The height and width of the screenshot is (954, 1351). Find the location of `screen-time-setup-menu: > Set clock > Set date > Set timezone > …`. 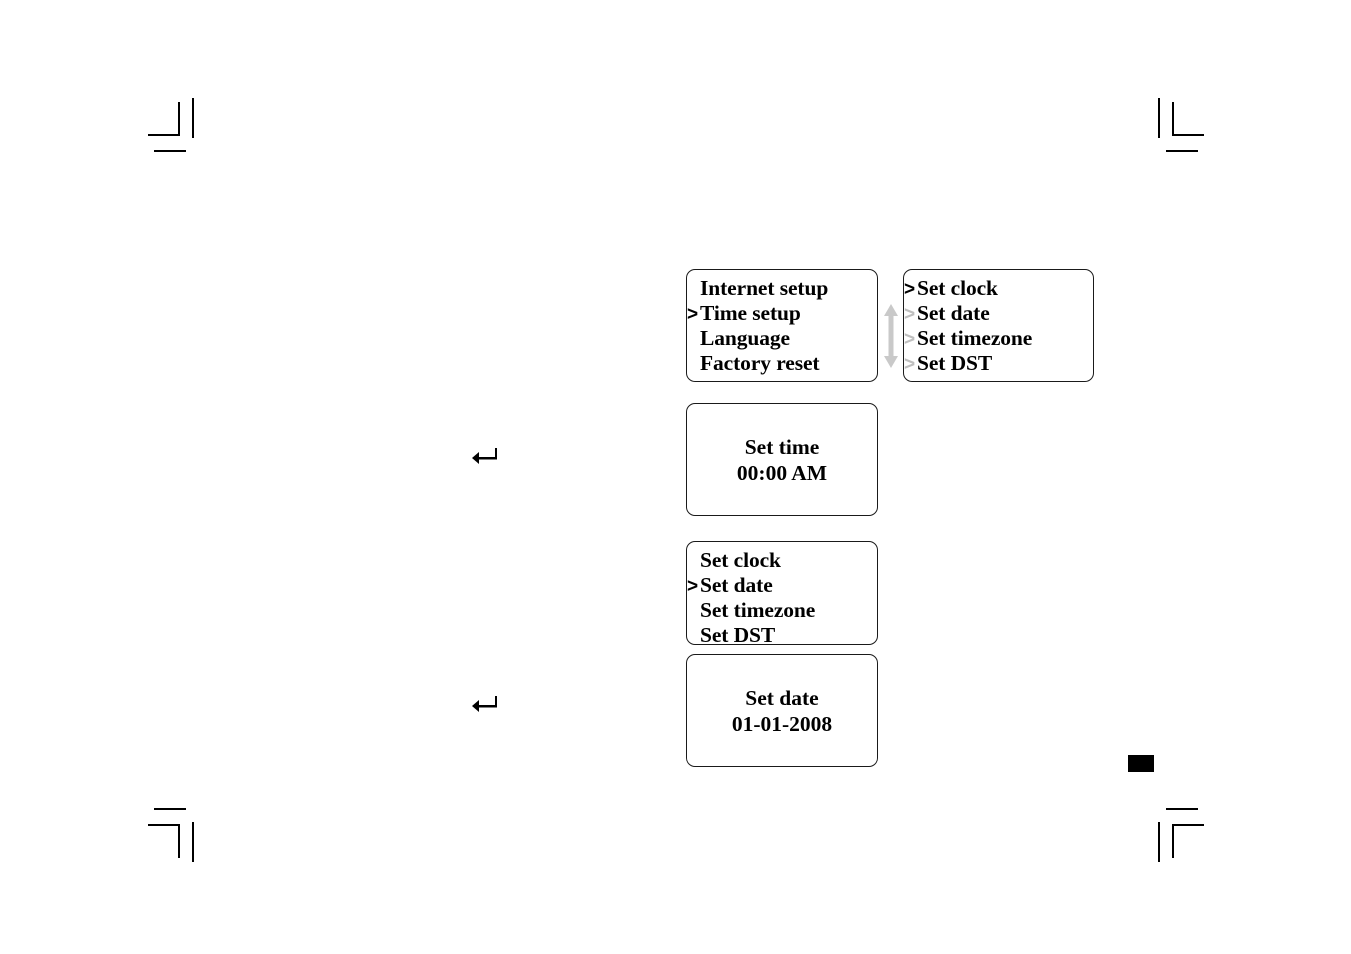

screen-time-setup-menu: > Set clock > Set date > Set timezone > … is located at coordinates (998, 325).